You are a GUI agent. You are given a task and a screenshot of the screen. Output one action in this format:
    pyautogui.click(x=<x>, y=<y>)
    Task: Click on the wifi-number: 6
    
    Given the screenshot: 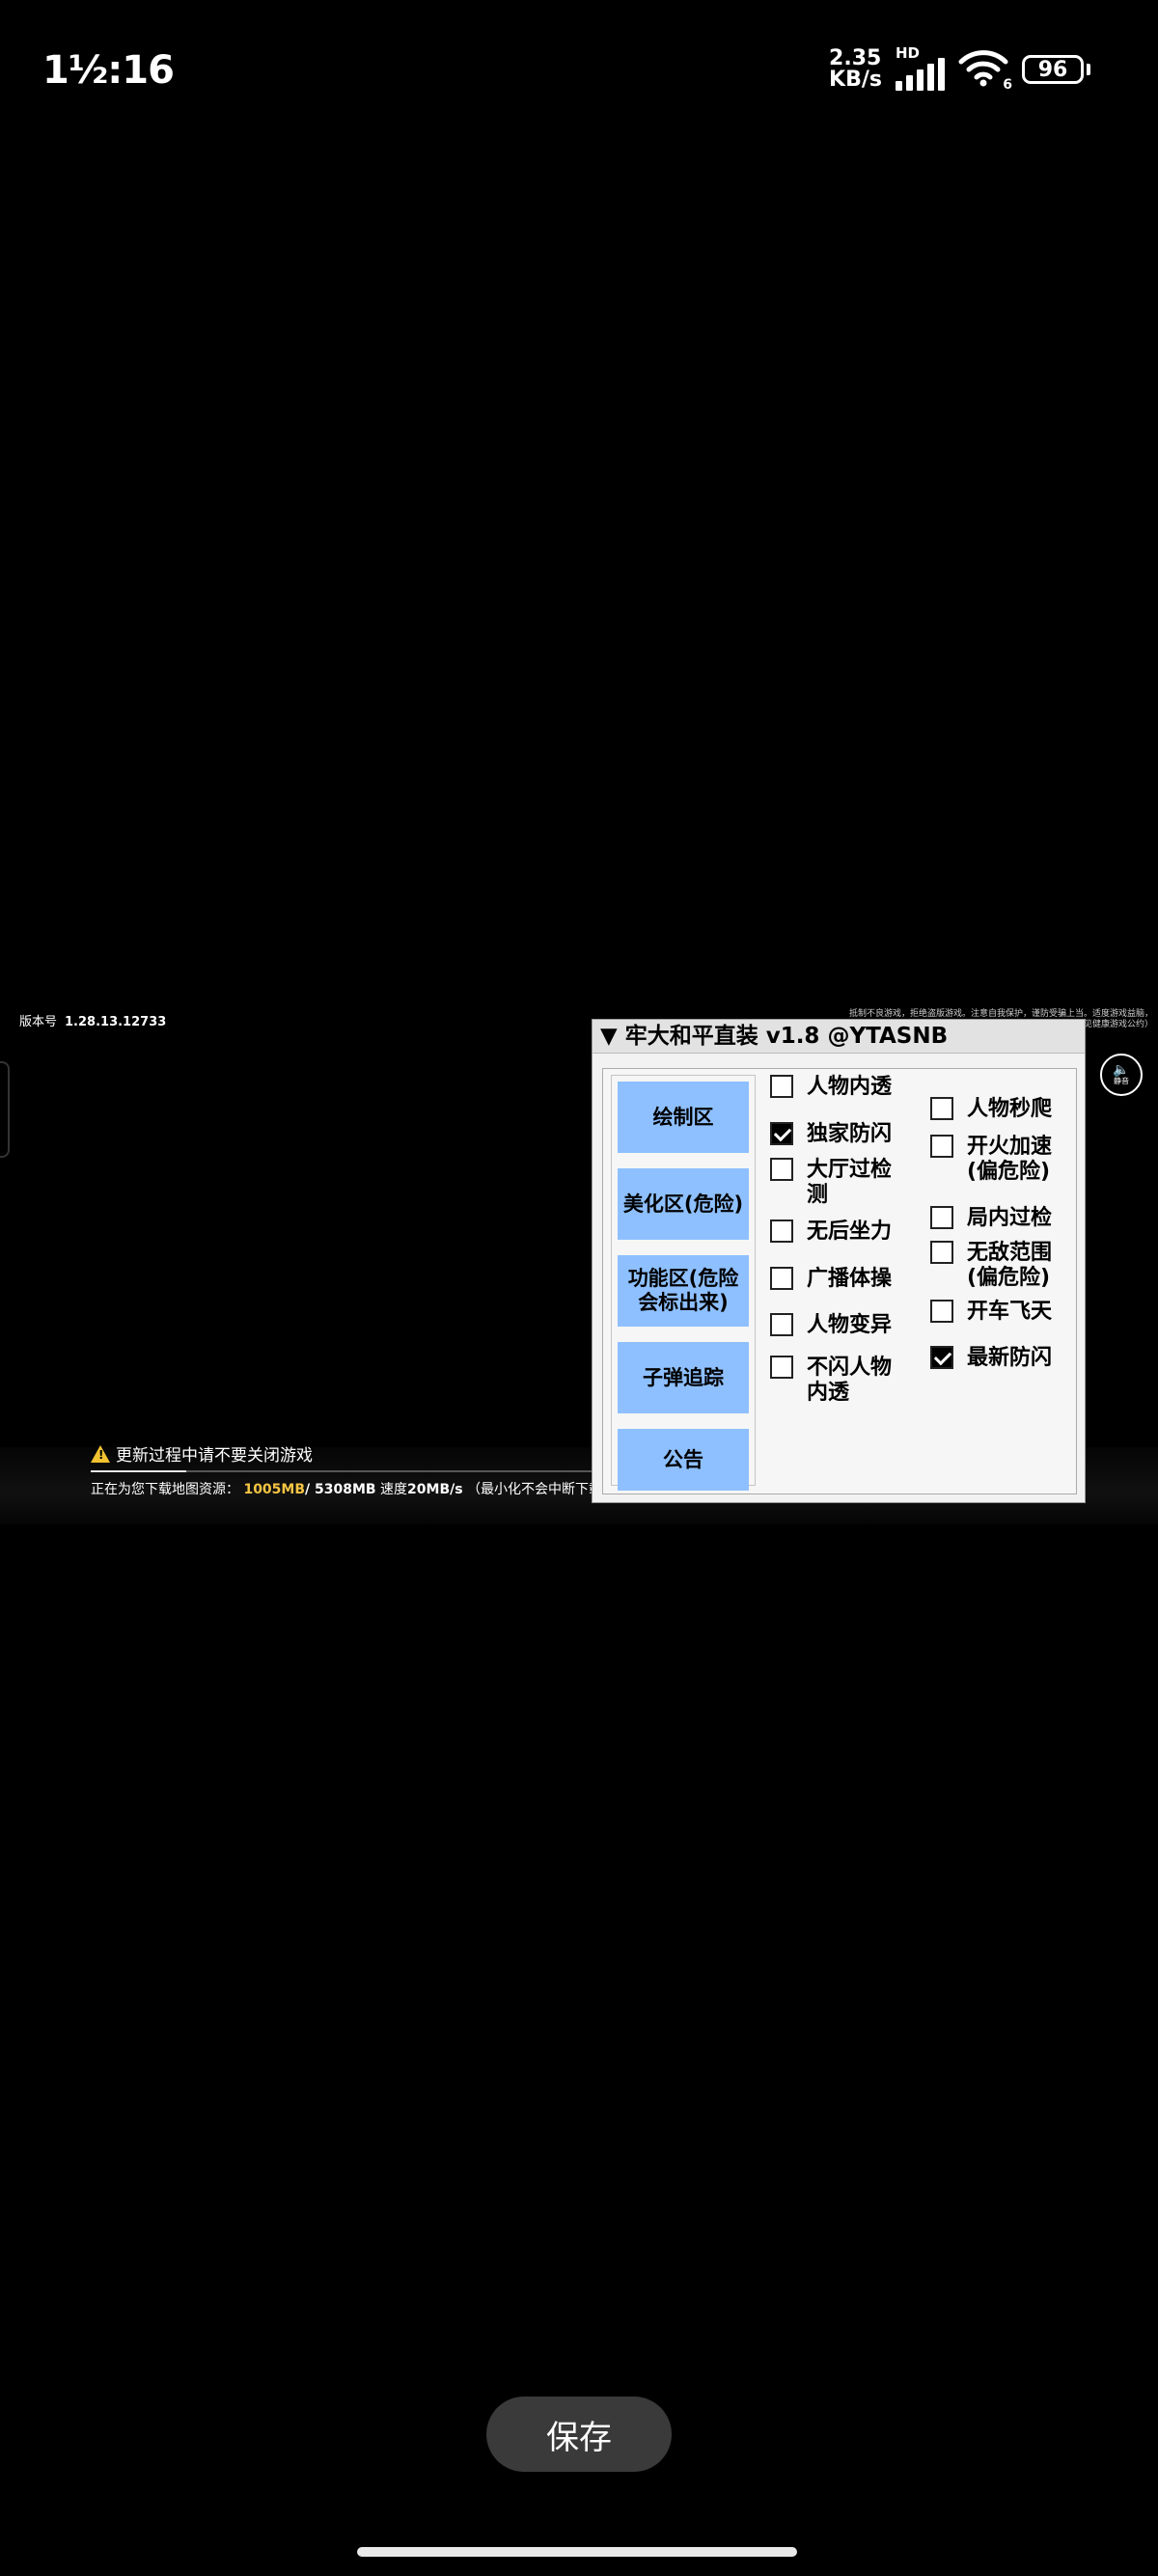 What is the action you would take?
    pyautogui.click(x=1007, y=85)
    